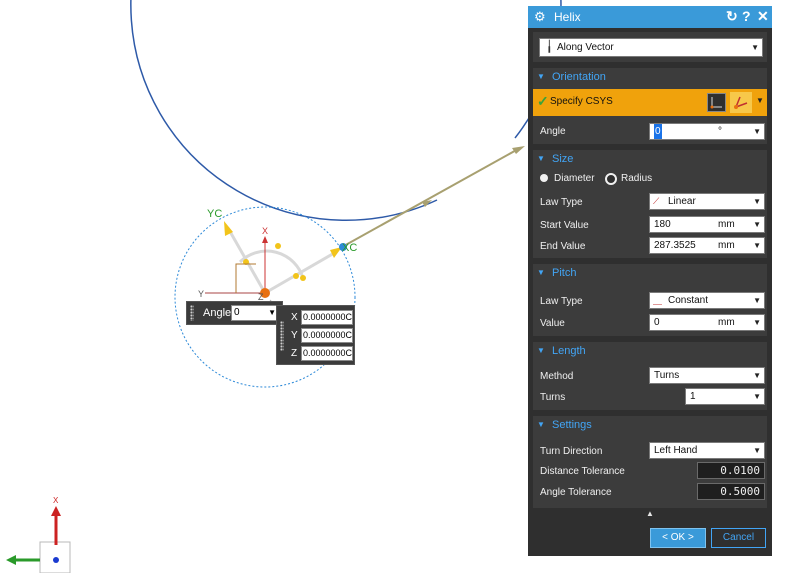 The image size is (800, 573). Describe the element at coordinates (726, 322) in the screenshot. I see `pitch-unit: mm` at that location.